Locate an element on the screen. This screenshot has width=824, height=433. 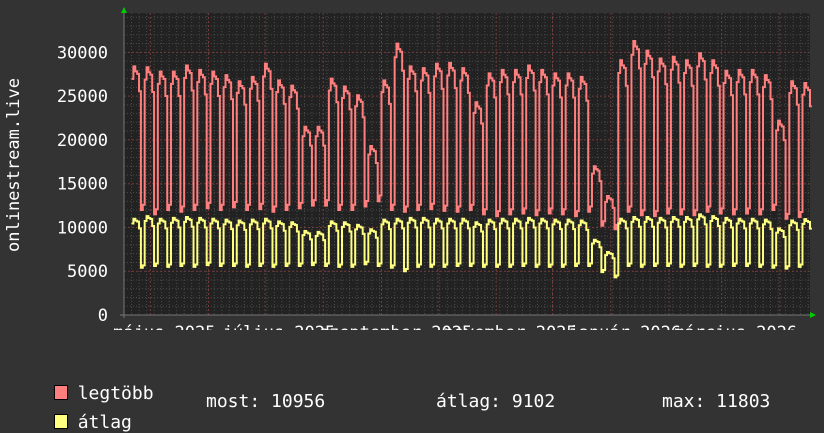
y-tick-label: 30000 is located at coordinates (82, 53).